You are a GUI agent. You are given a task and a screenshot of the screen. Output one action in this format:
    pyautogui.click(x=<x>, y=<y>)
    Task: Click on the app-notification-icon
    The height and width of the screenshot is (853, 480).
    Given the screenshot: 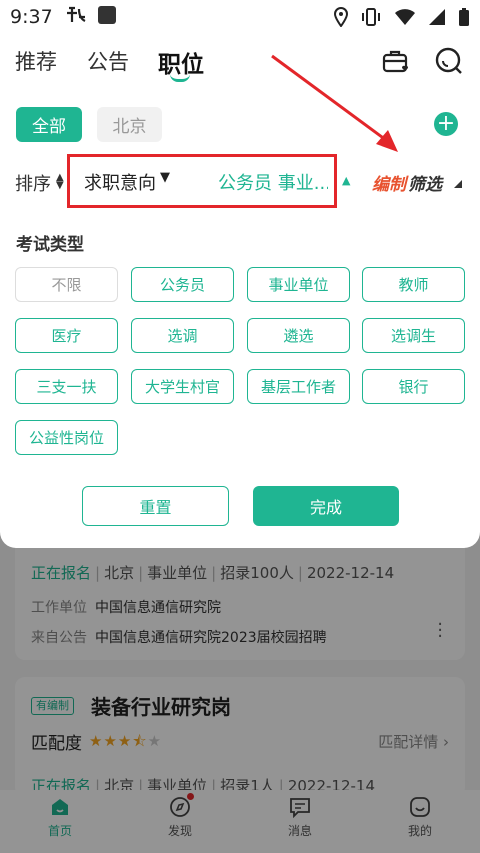 What is the action you would take?
    pyautogui.click(x=76, y=17)
    